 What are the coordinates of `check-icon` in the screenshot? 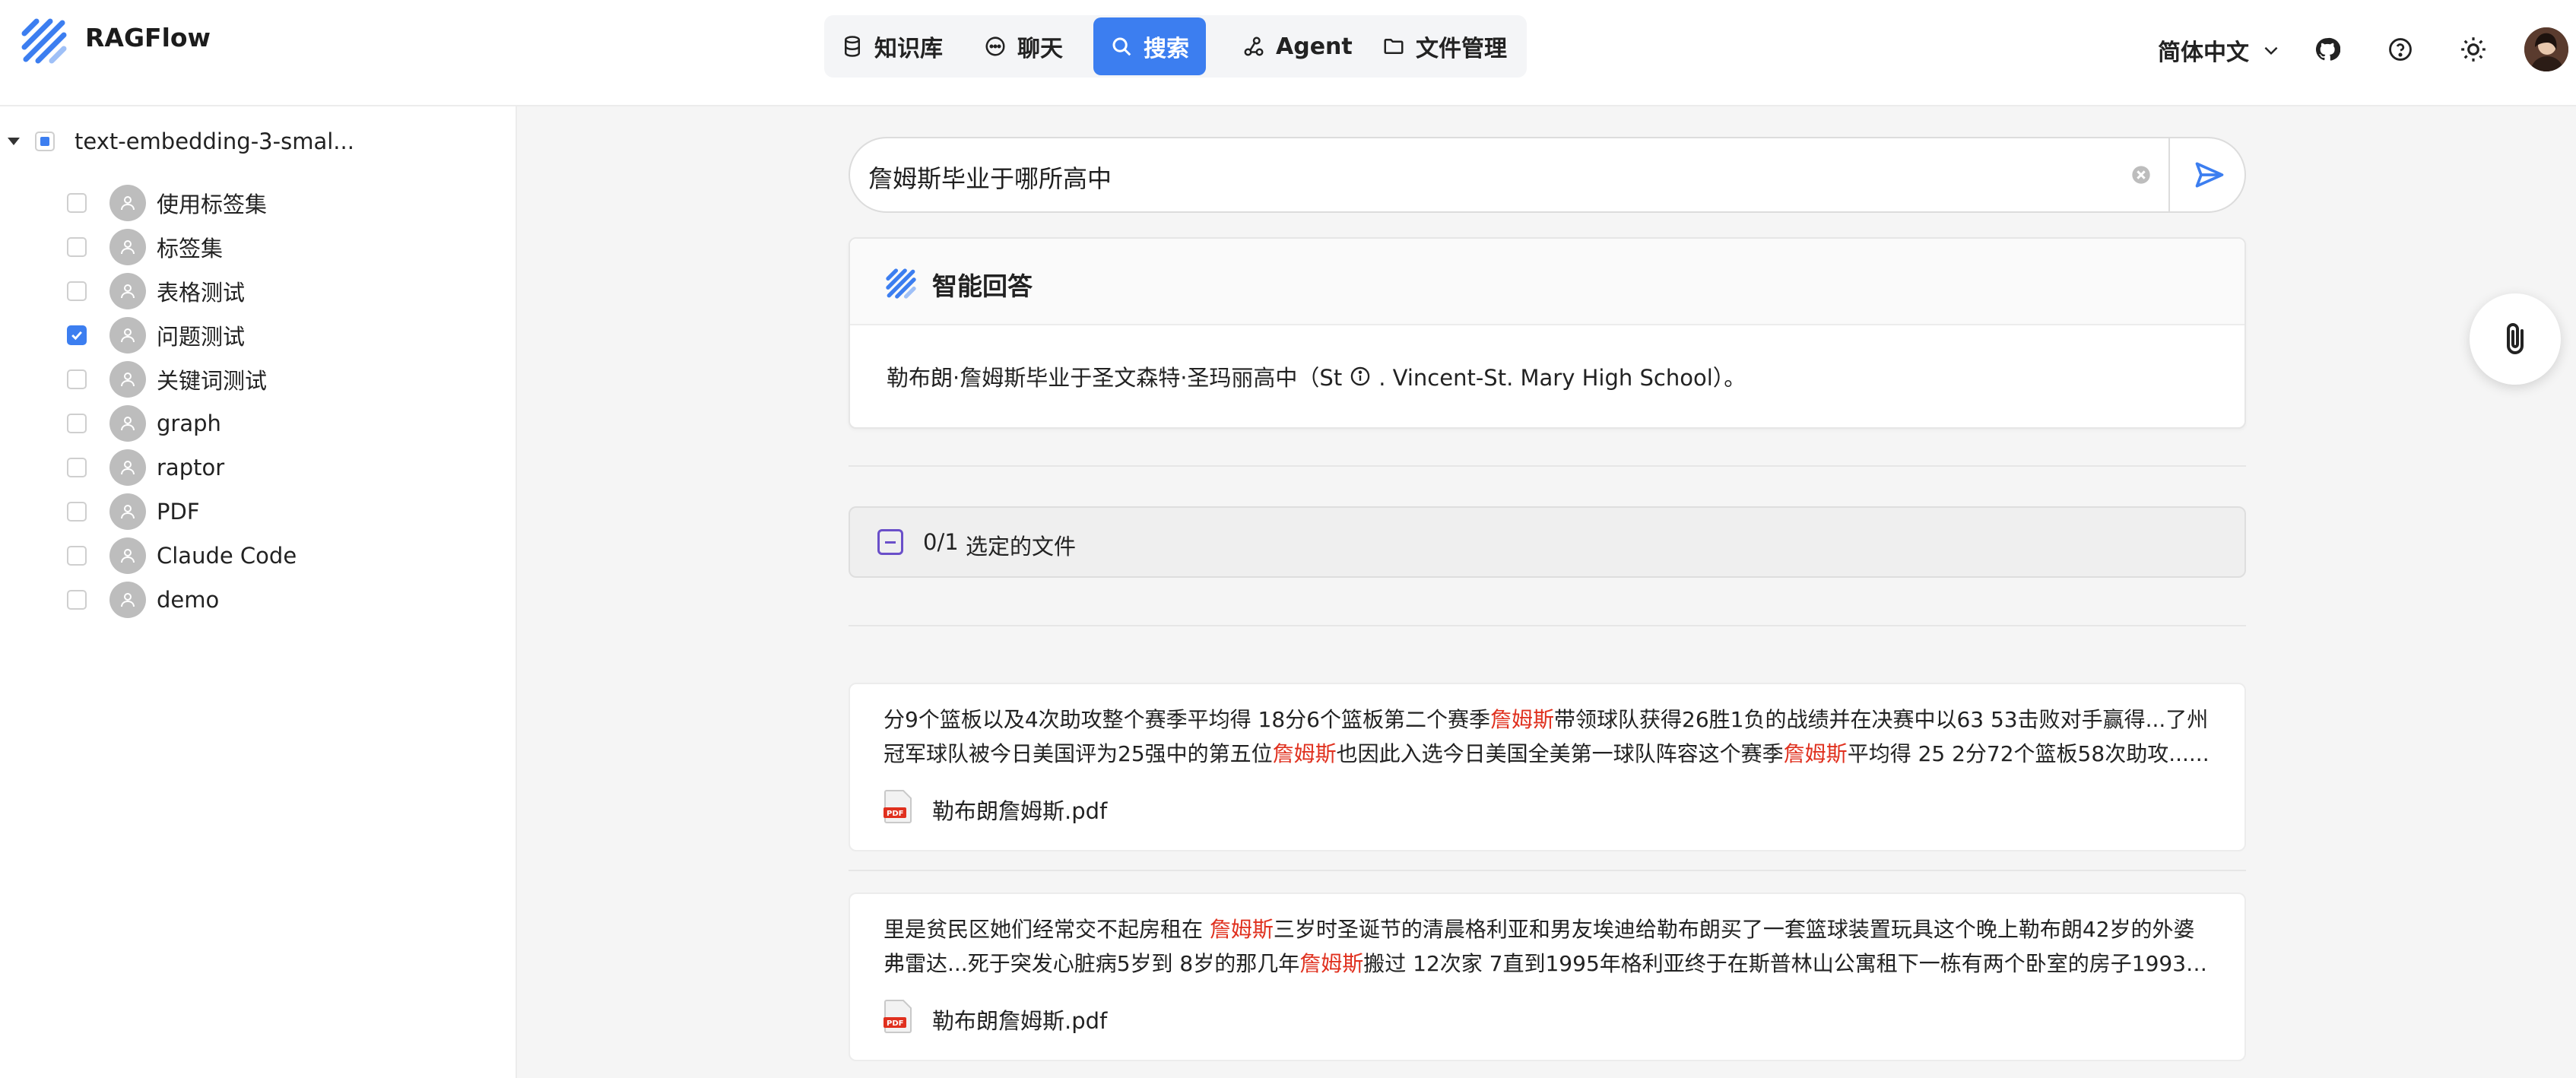 It's located at (76, 336).